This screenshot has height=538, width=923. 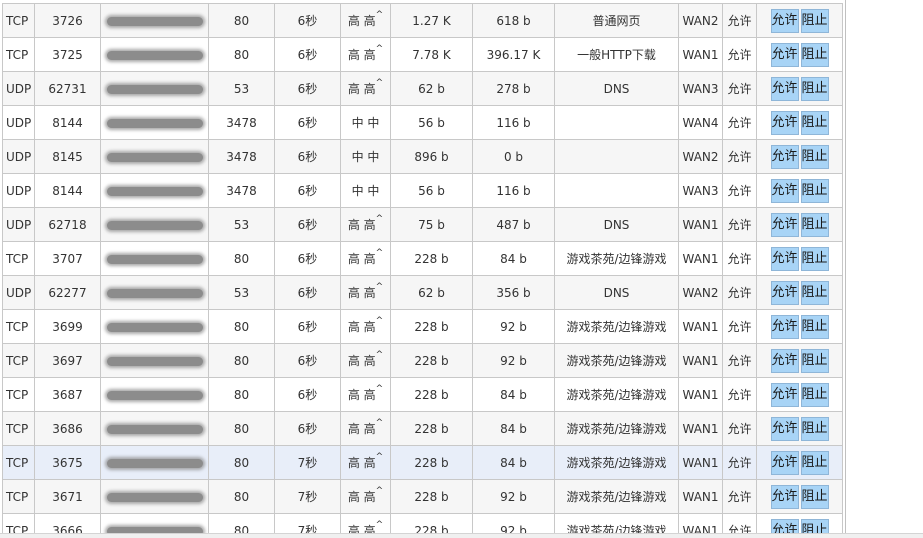 I want to click on source-port-text: 3726, so click(x=67, y=20).